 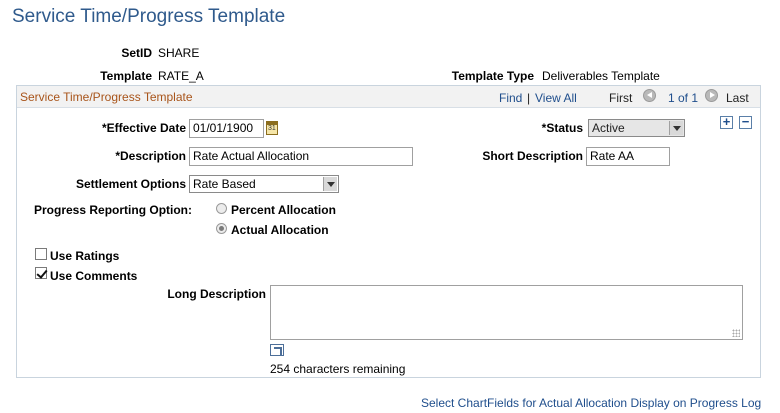 I want to click on calendar-icon, so click(x=272, y=128).